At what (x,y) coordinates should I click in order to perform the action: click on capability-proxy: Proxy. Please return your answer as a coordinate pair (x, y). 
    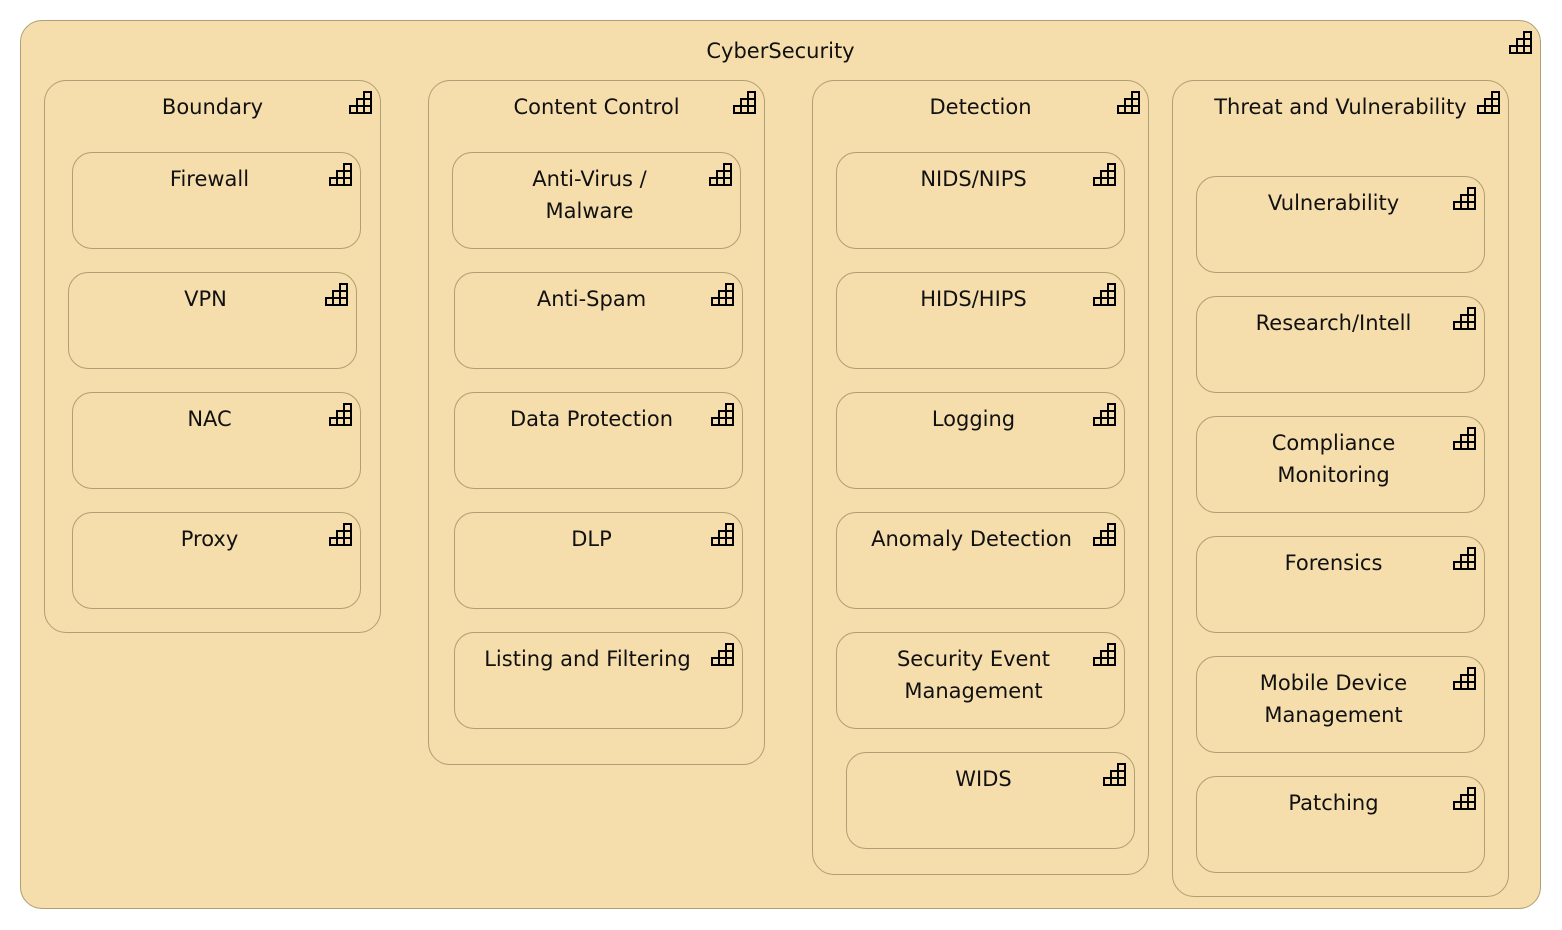
    Looking at the image, I should click on (216, 560).